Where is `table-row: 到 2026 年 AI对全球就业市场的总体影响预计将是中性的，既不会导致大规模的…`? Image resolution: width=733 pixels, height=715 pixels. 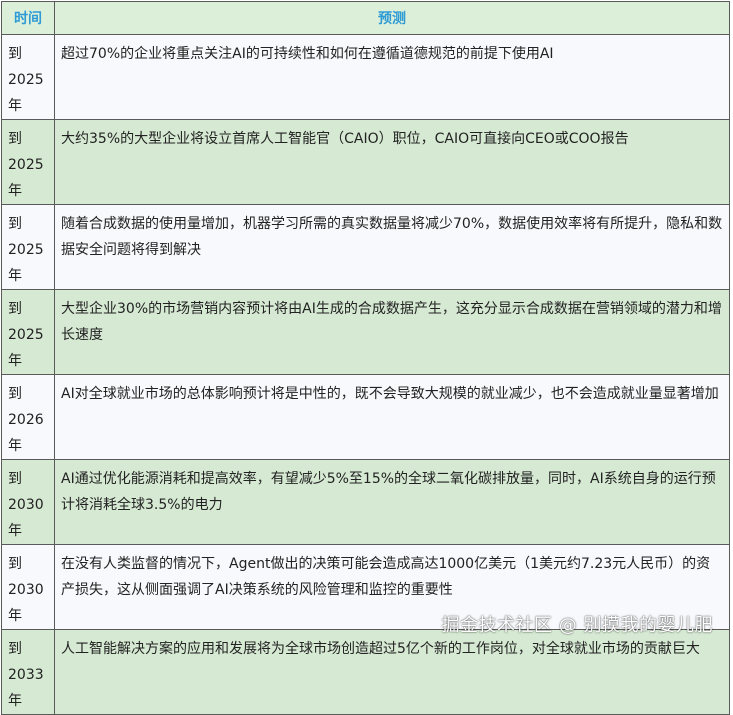
table-row: 到 2026 年 AI对全球就业市场的总体影响预计将是中性的，既不会导致大规模的… is located at coordinates (365, 417).